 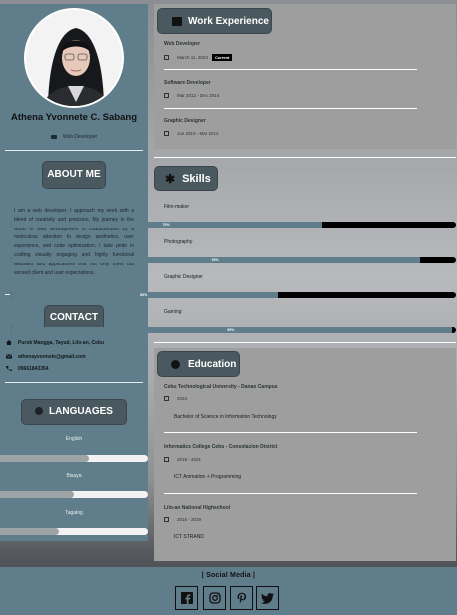 I want to click on contact-email: athenayvonnete@gmail.com, so click(x=46, y=357).